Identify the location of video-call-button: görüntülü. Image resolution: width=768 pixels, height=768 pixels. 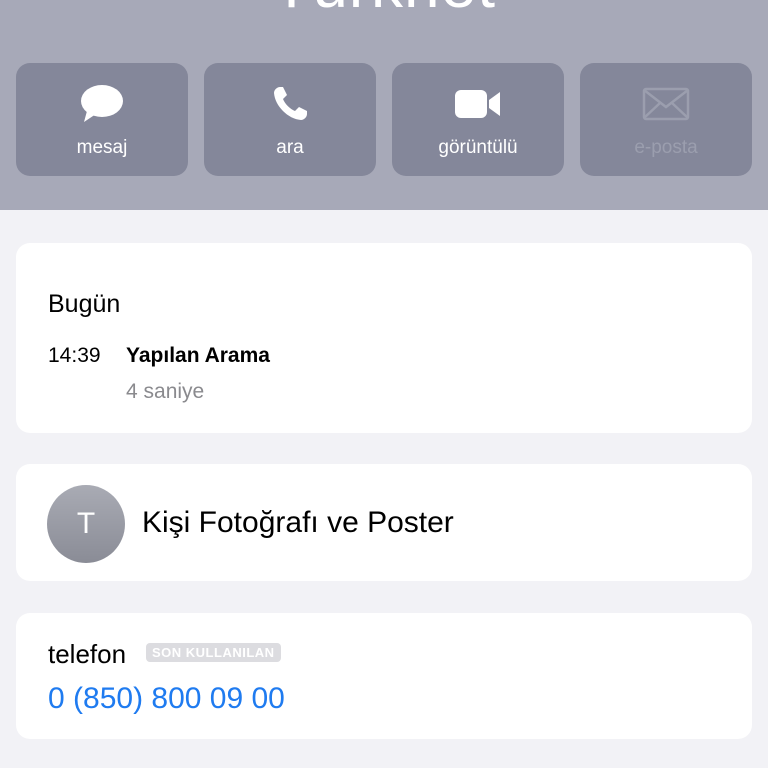
(478, 119).